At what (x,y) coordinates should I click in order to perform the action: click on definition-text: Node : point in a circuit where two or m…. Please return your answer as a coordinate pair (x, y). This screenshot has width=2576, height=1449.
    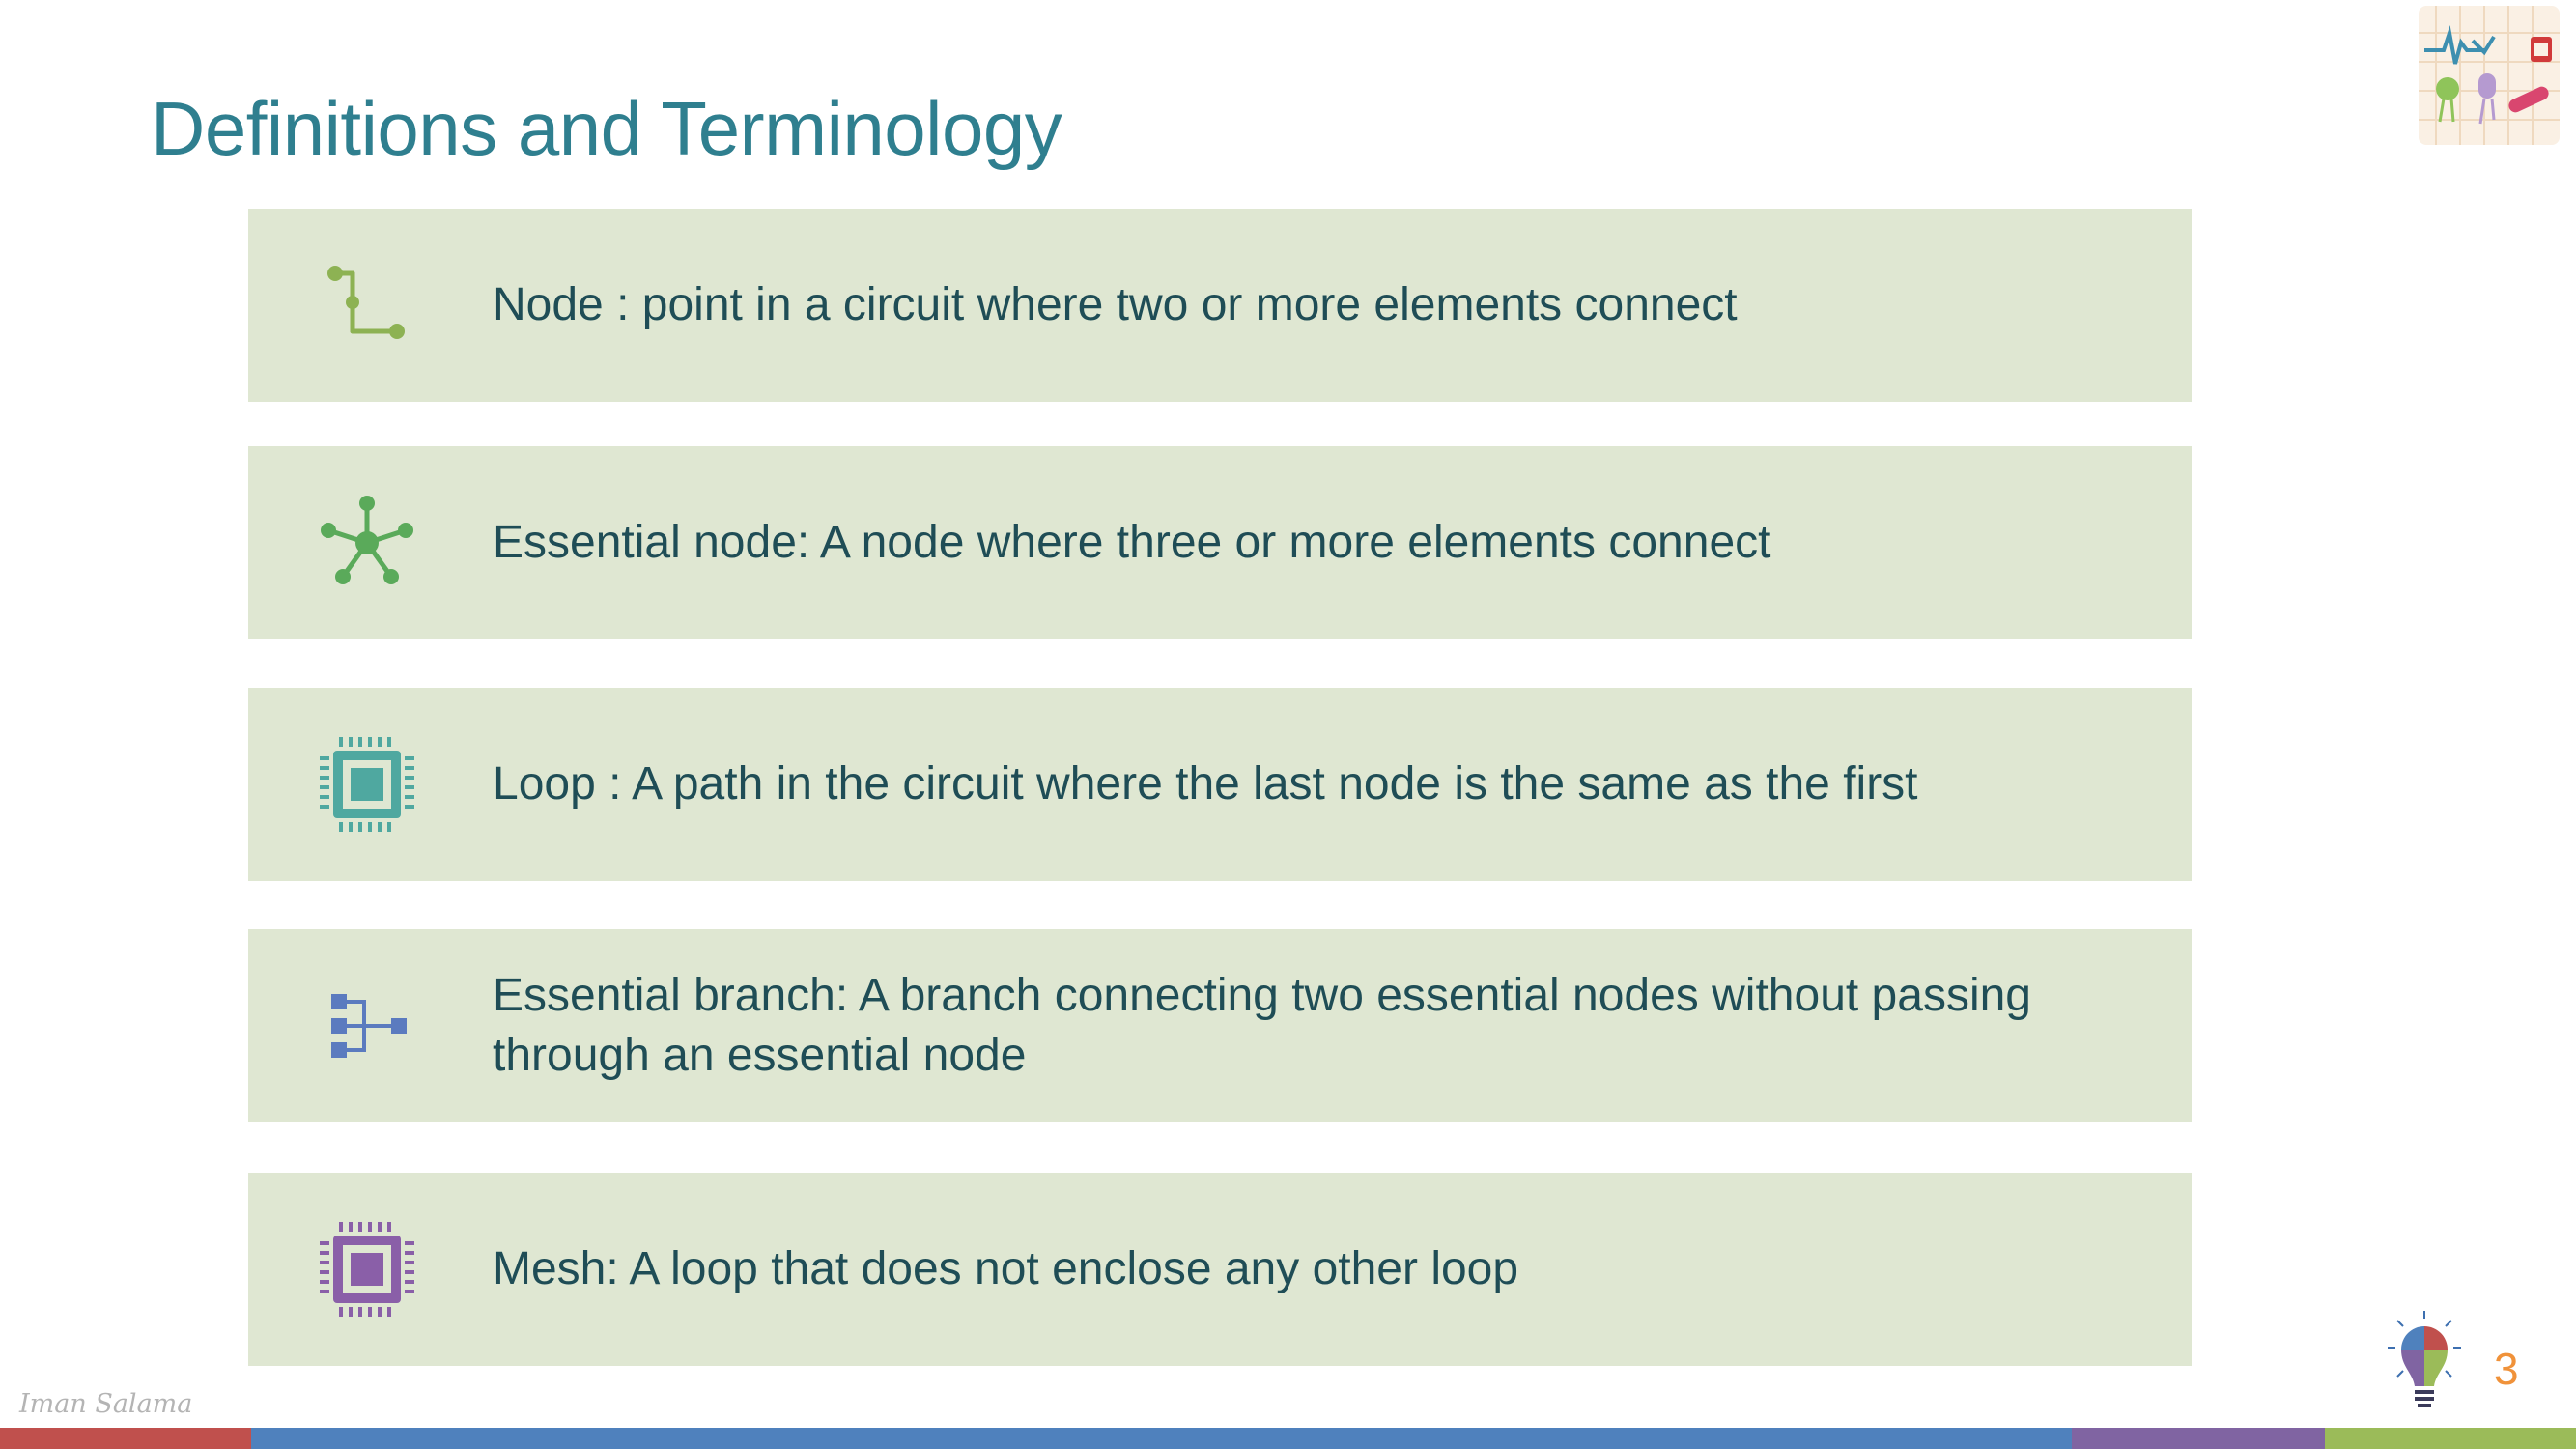
    Looking at the image, I should click on (1115, 304).